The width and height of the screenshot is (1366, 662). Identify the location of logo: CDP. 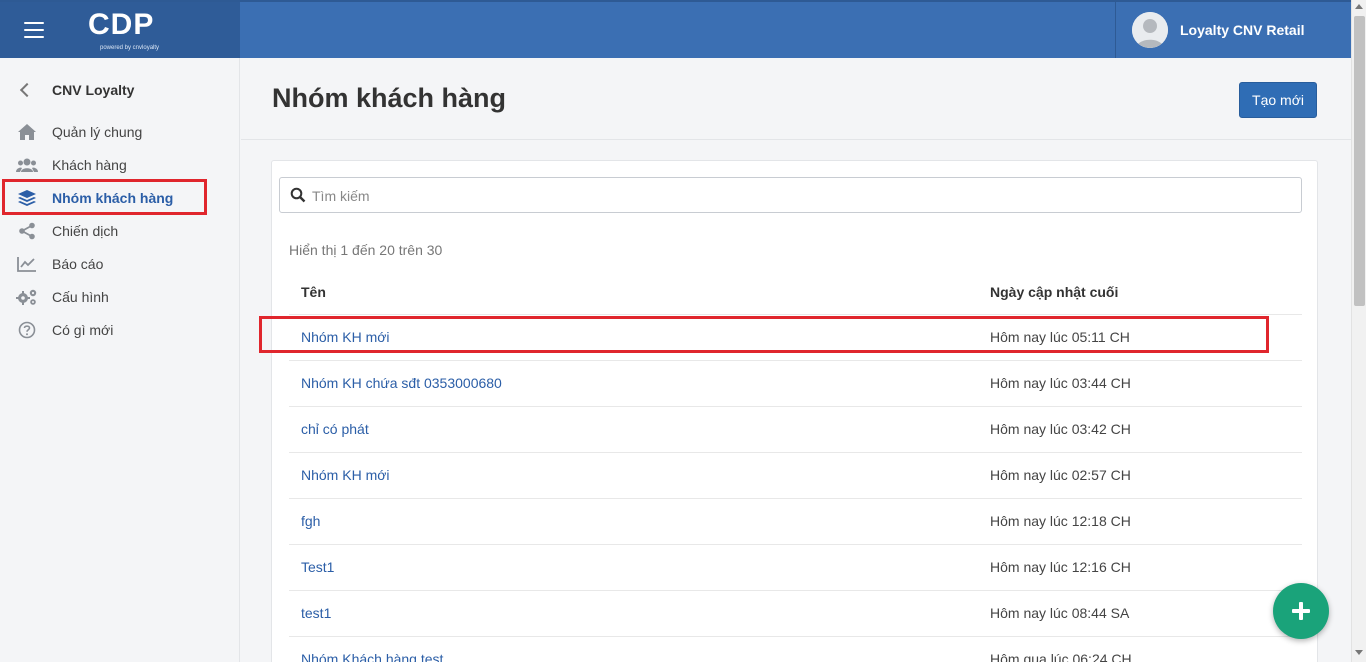
(121, 25).